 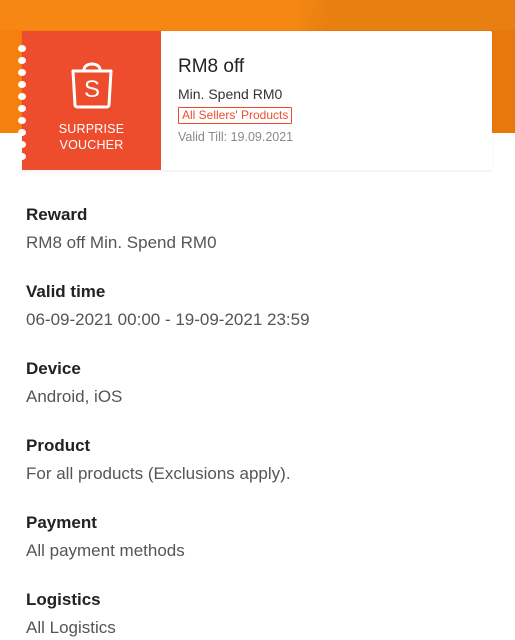 What do you see at coordinates (91, 89) in the screenshot?
I see `bag-letter: S` at bounding box center [91, 89].